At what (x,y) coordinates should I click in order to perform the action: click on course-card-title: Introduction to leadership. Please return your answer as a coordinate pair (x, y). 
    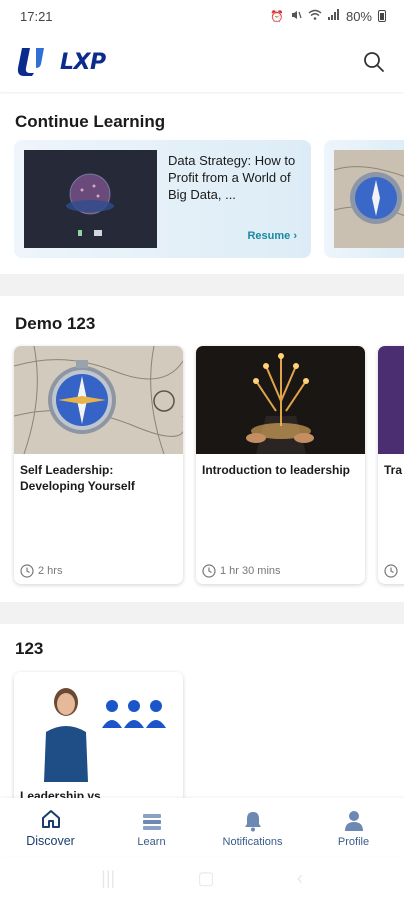
    Looking at the image, I should click on (276, 470).